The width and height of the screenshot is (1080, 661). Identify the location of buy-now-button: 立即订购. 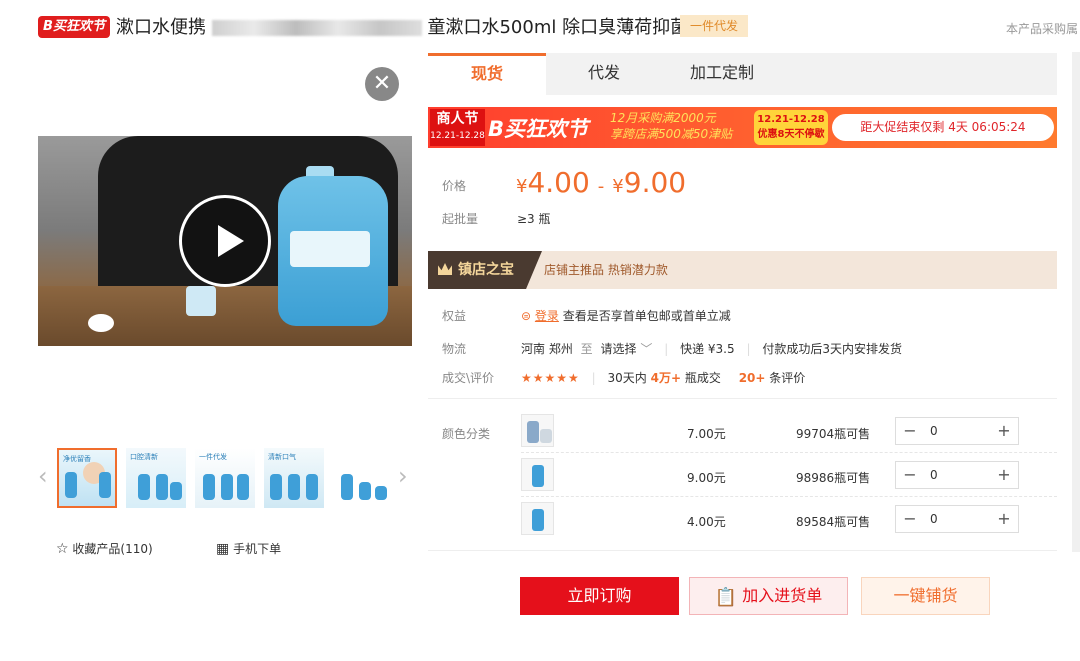
(599, 596).